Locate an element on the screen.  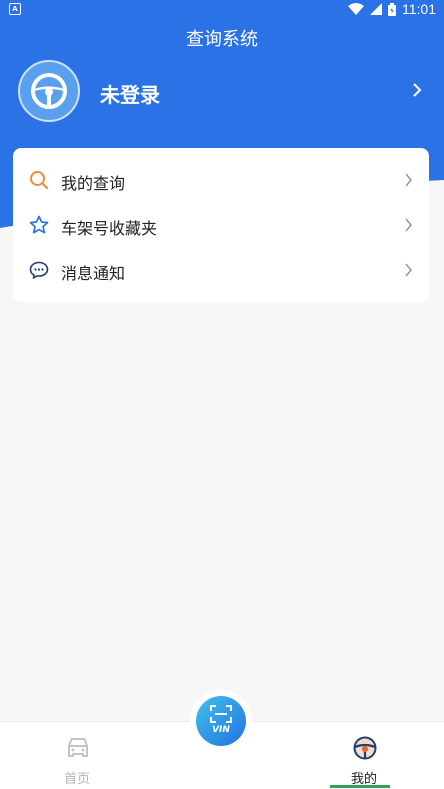
car-icon is located at coordinates (78, 747).